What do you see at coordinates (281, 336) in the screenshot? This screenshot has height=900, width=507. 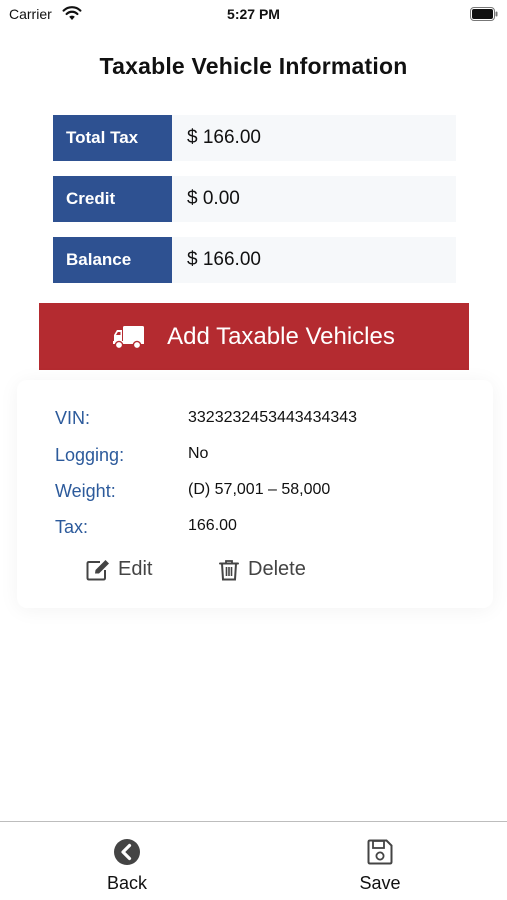 I see `add-button-label: Add Taxable Vehicles` at bounding box center [281, 336].